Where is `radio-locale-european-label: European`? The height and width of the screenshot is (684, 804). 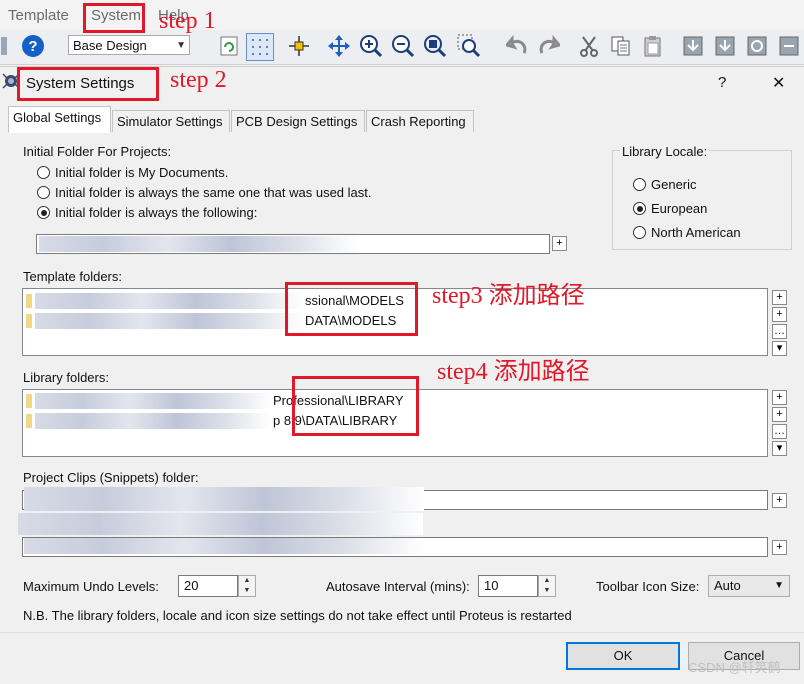
radio-locale-european-label: European is located at coordinates (679, 208).